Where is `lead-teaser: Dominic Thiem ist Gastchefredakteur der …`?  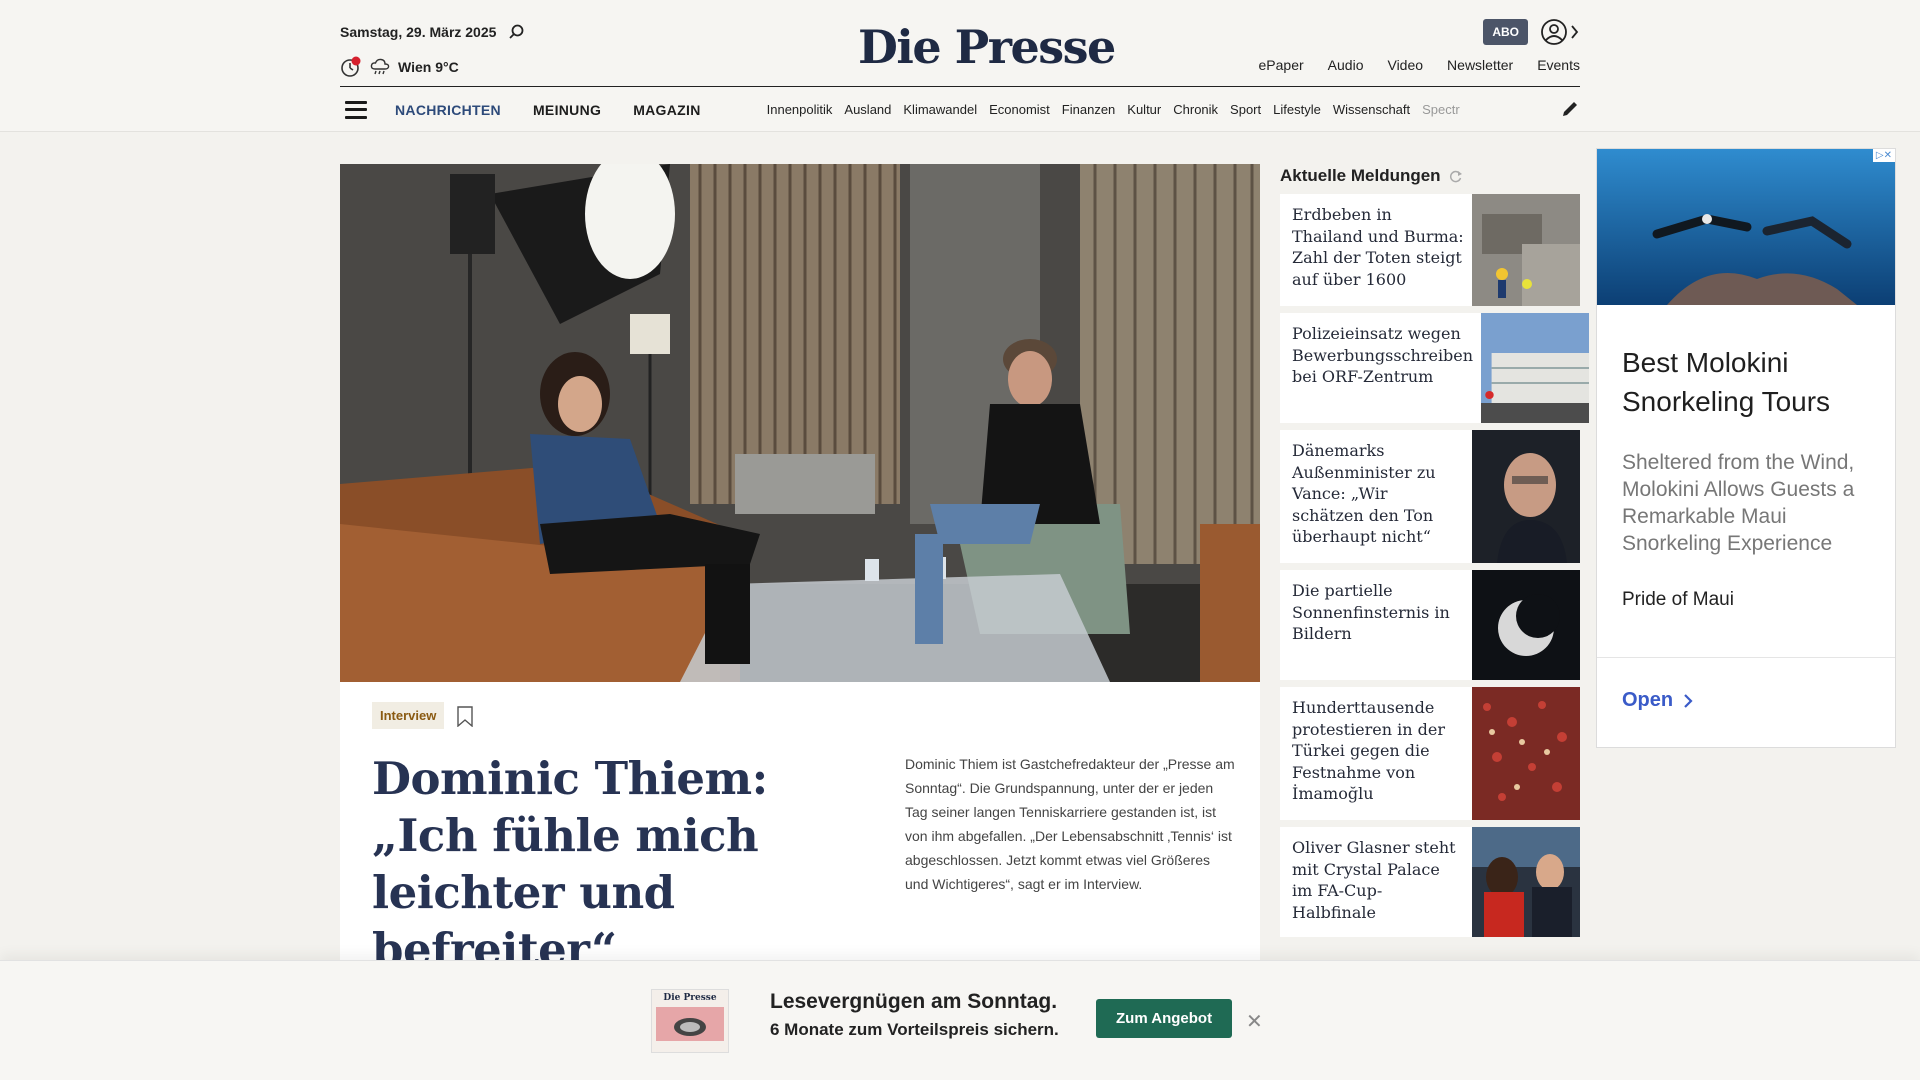 lead-teaser: Dominic Thiem ist Gastchefredakteur der … is located at coordinates (1070, 824).